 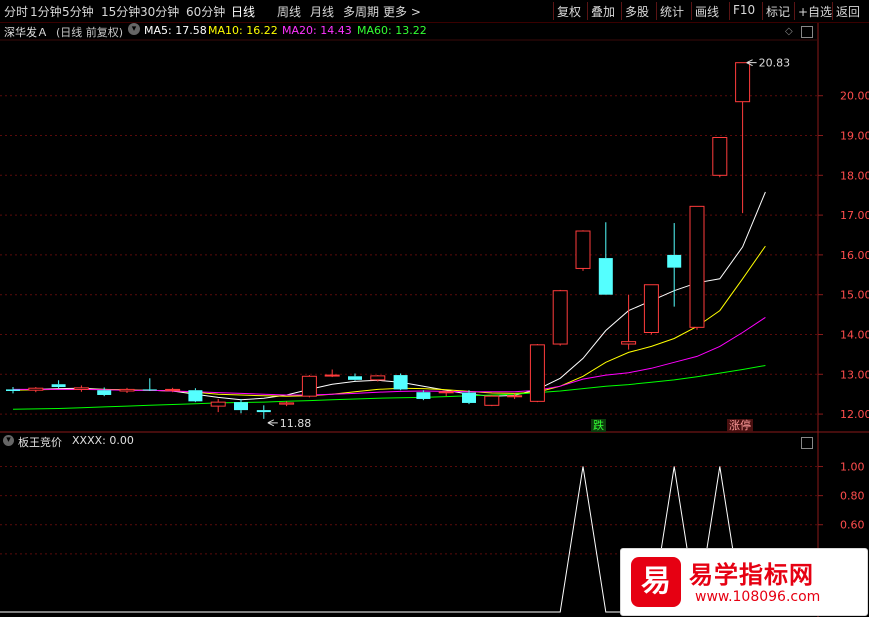 I want to click on y-tick-label: 13.00, so click(x=854, y=374).